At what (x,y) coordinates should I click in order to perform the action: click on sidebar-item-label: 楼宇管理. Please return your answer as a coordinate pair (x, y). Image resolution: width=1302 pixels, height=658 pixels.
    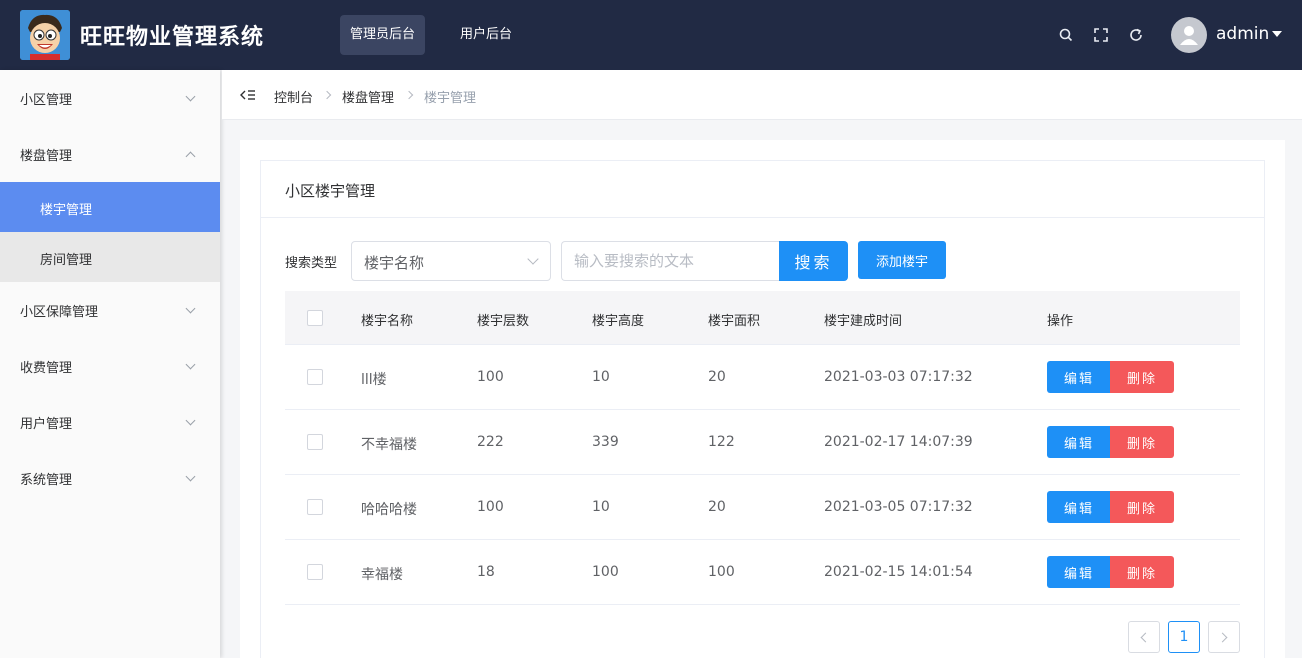
    Looking at the image, I should click on (66, 210).